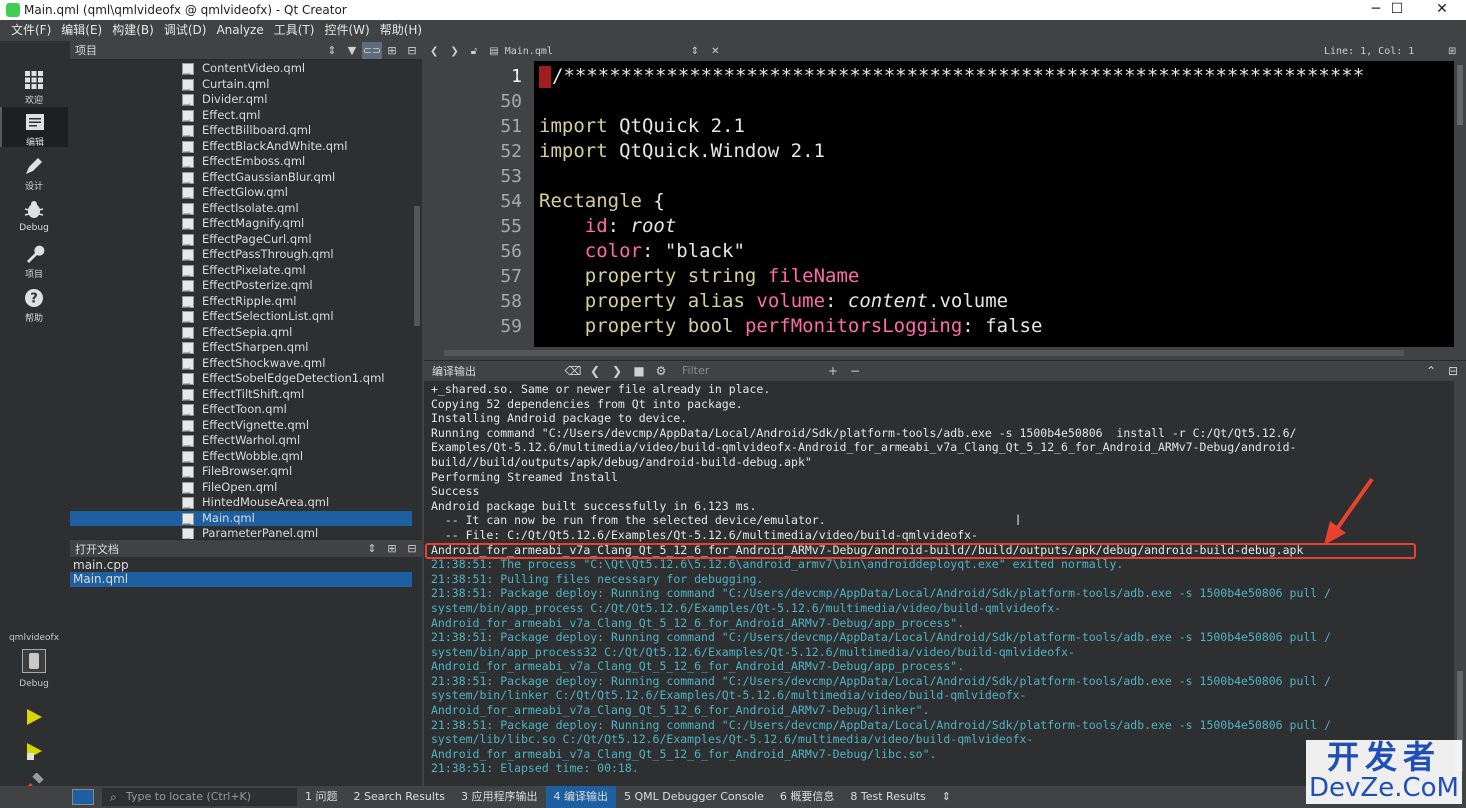 This screenshot has width=1466, height=808. I want to click on more-tabs-arrows-icon: ⇕, so click(946, 797).